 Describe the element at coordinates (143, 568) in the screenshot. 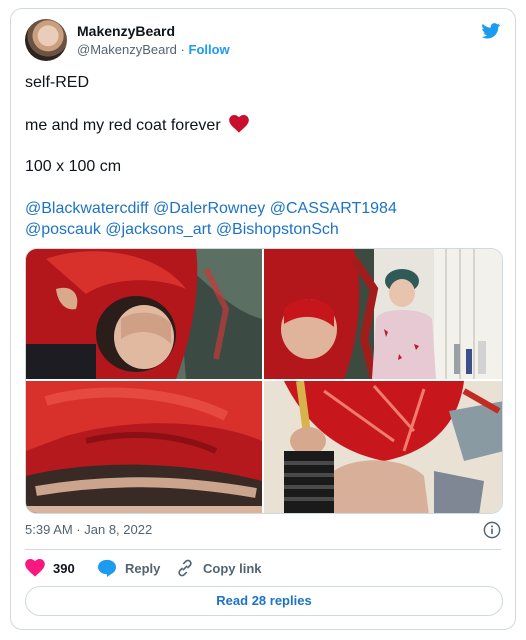

I see `reply-label: Reply` at that location.